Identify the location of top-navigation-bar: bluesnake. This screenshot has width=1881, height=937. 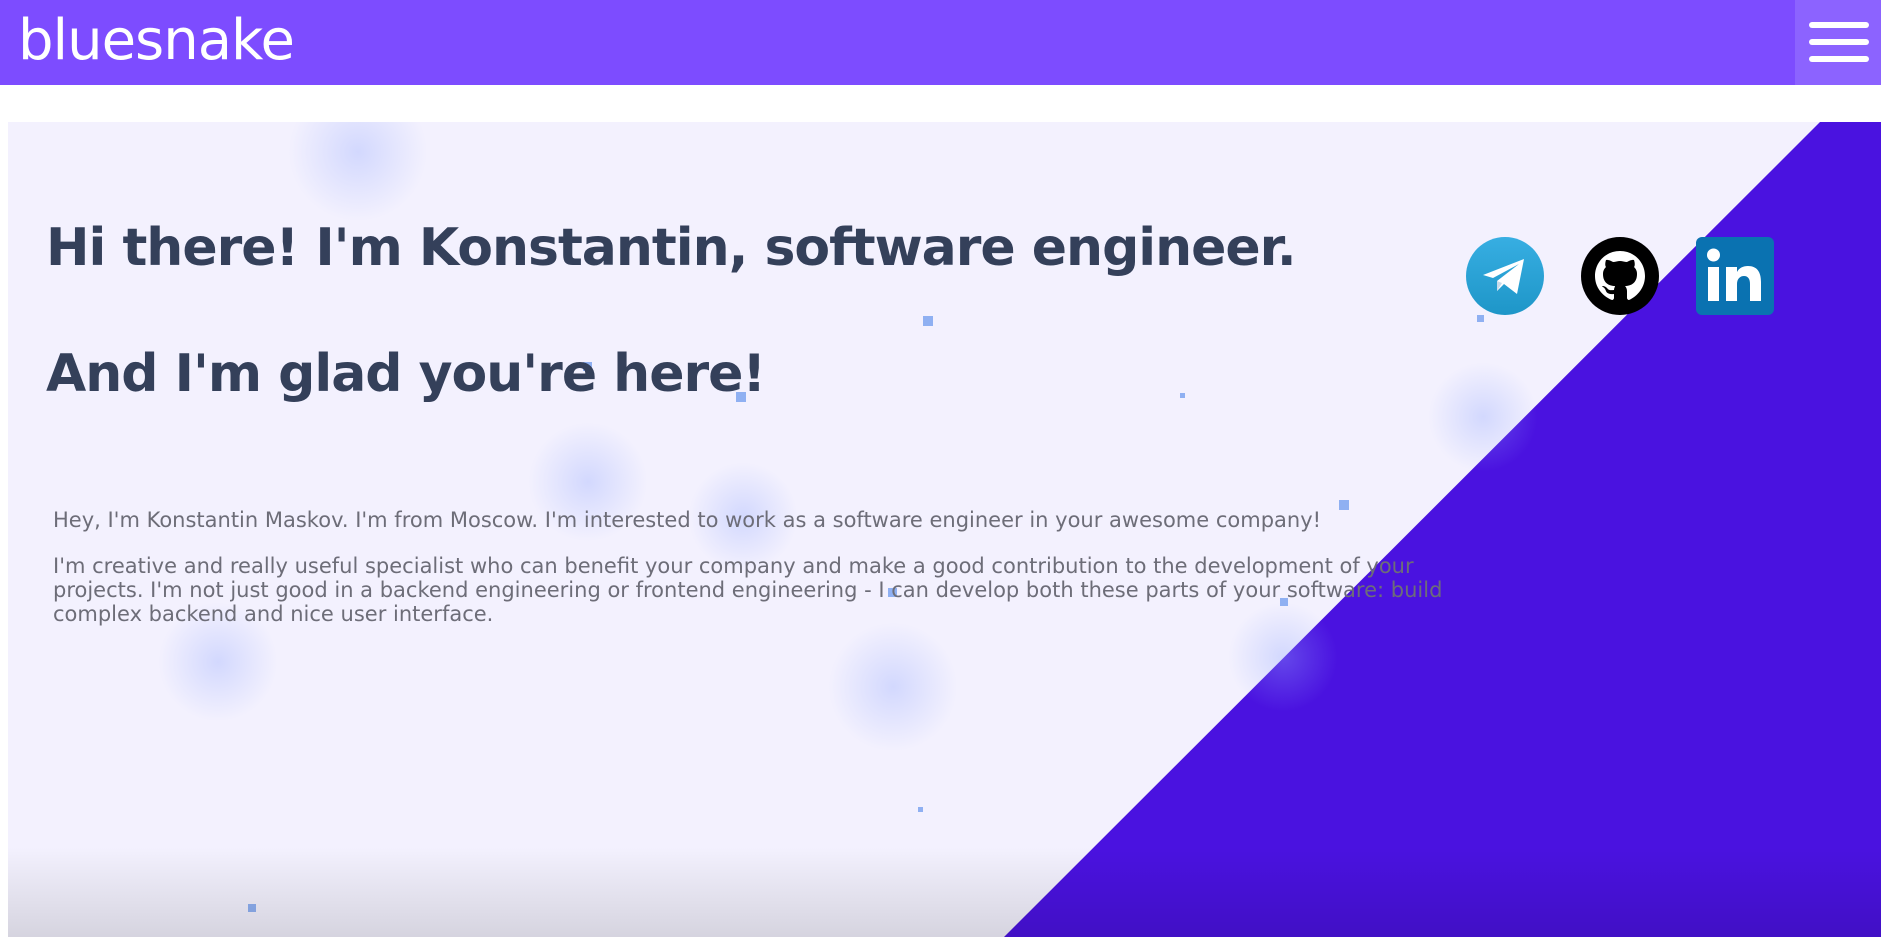
(940, 42).